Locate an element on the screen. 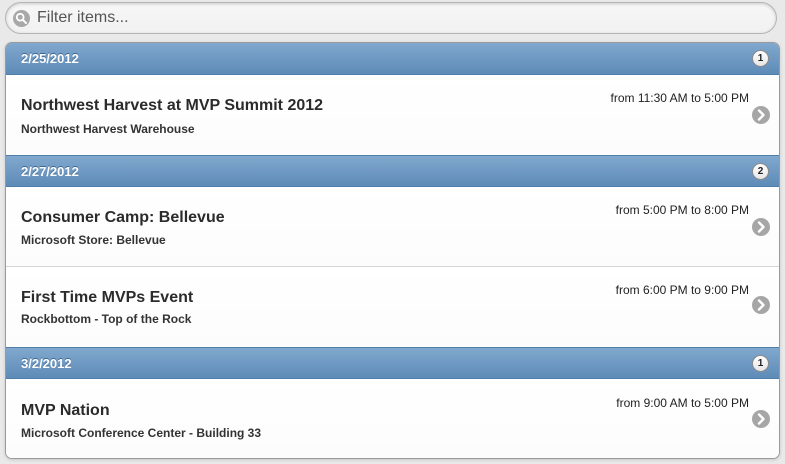 The image size is (785, 464). event-time: from 5:00 PM to 8:00 PM is located at coordinates (682, 210).